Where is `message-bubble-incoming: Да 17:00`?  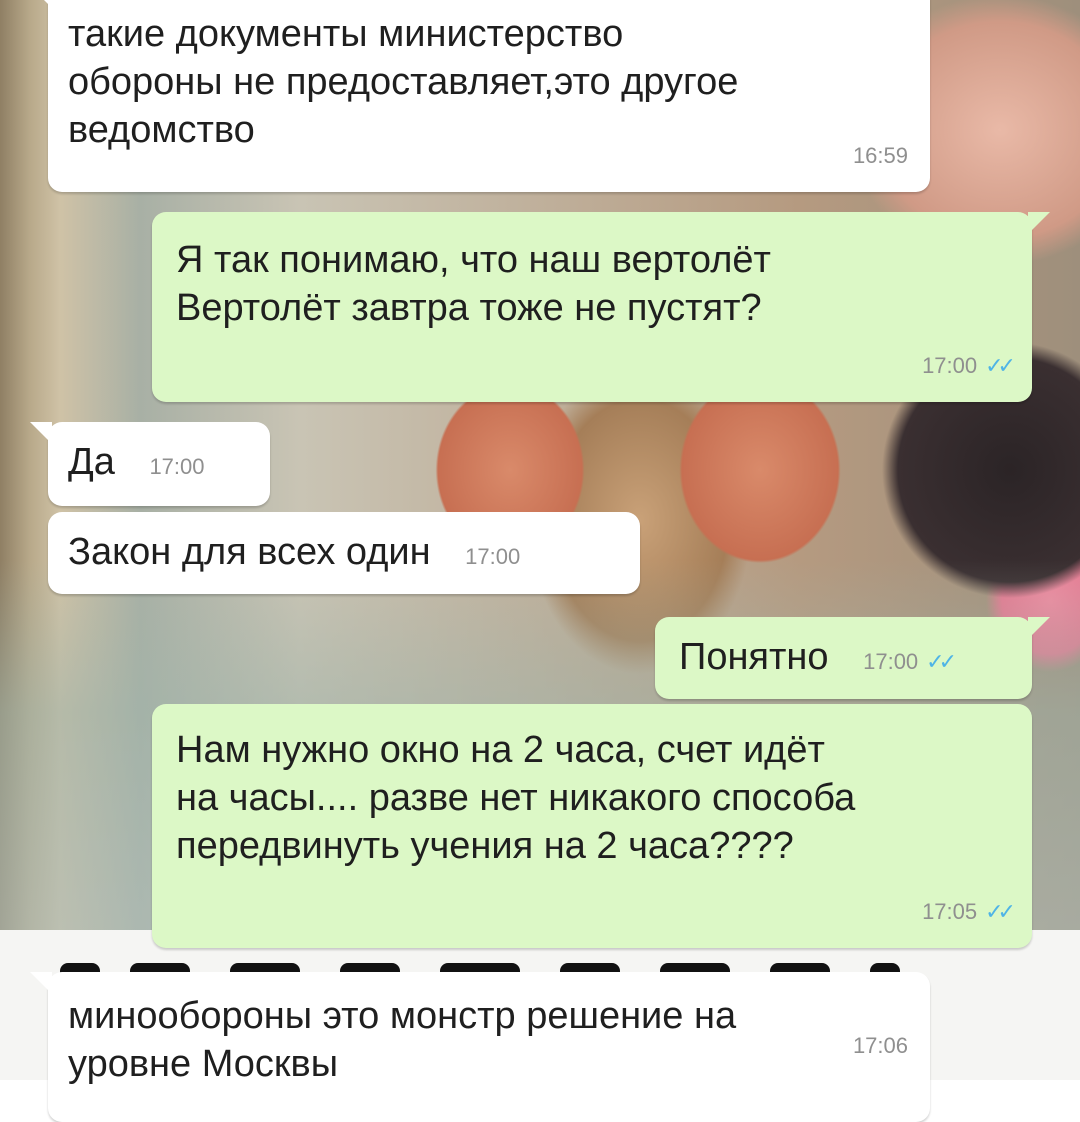 message-bubble-incoming: Да 17:00 is located at coordinates (150, 464).